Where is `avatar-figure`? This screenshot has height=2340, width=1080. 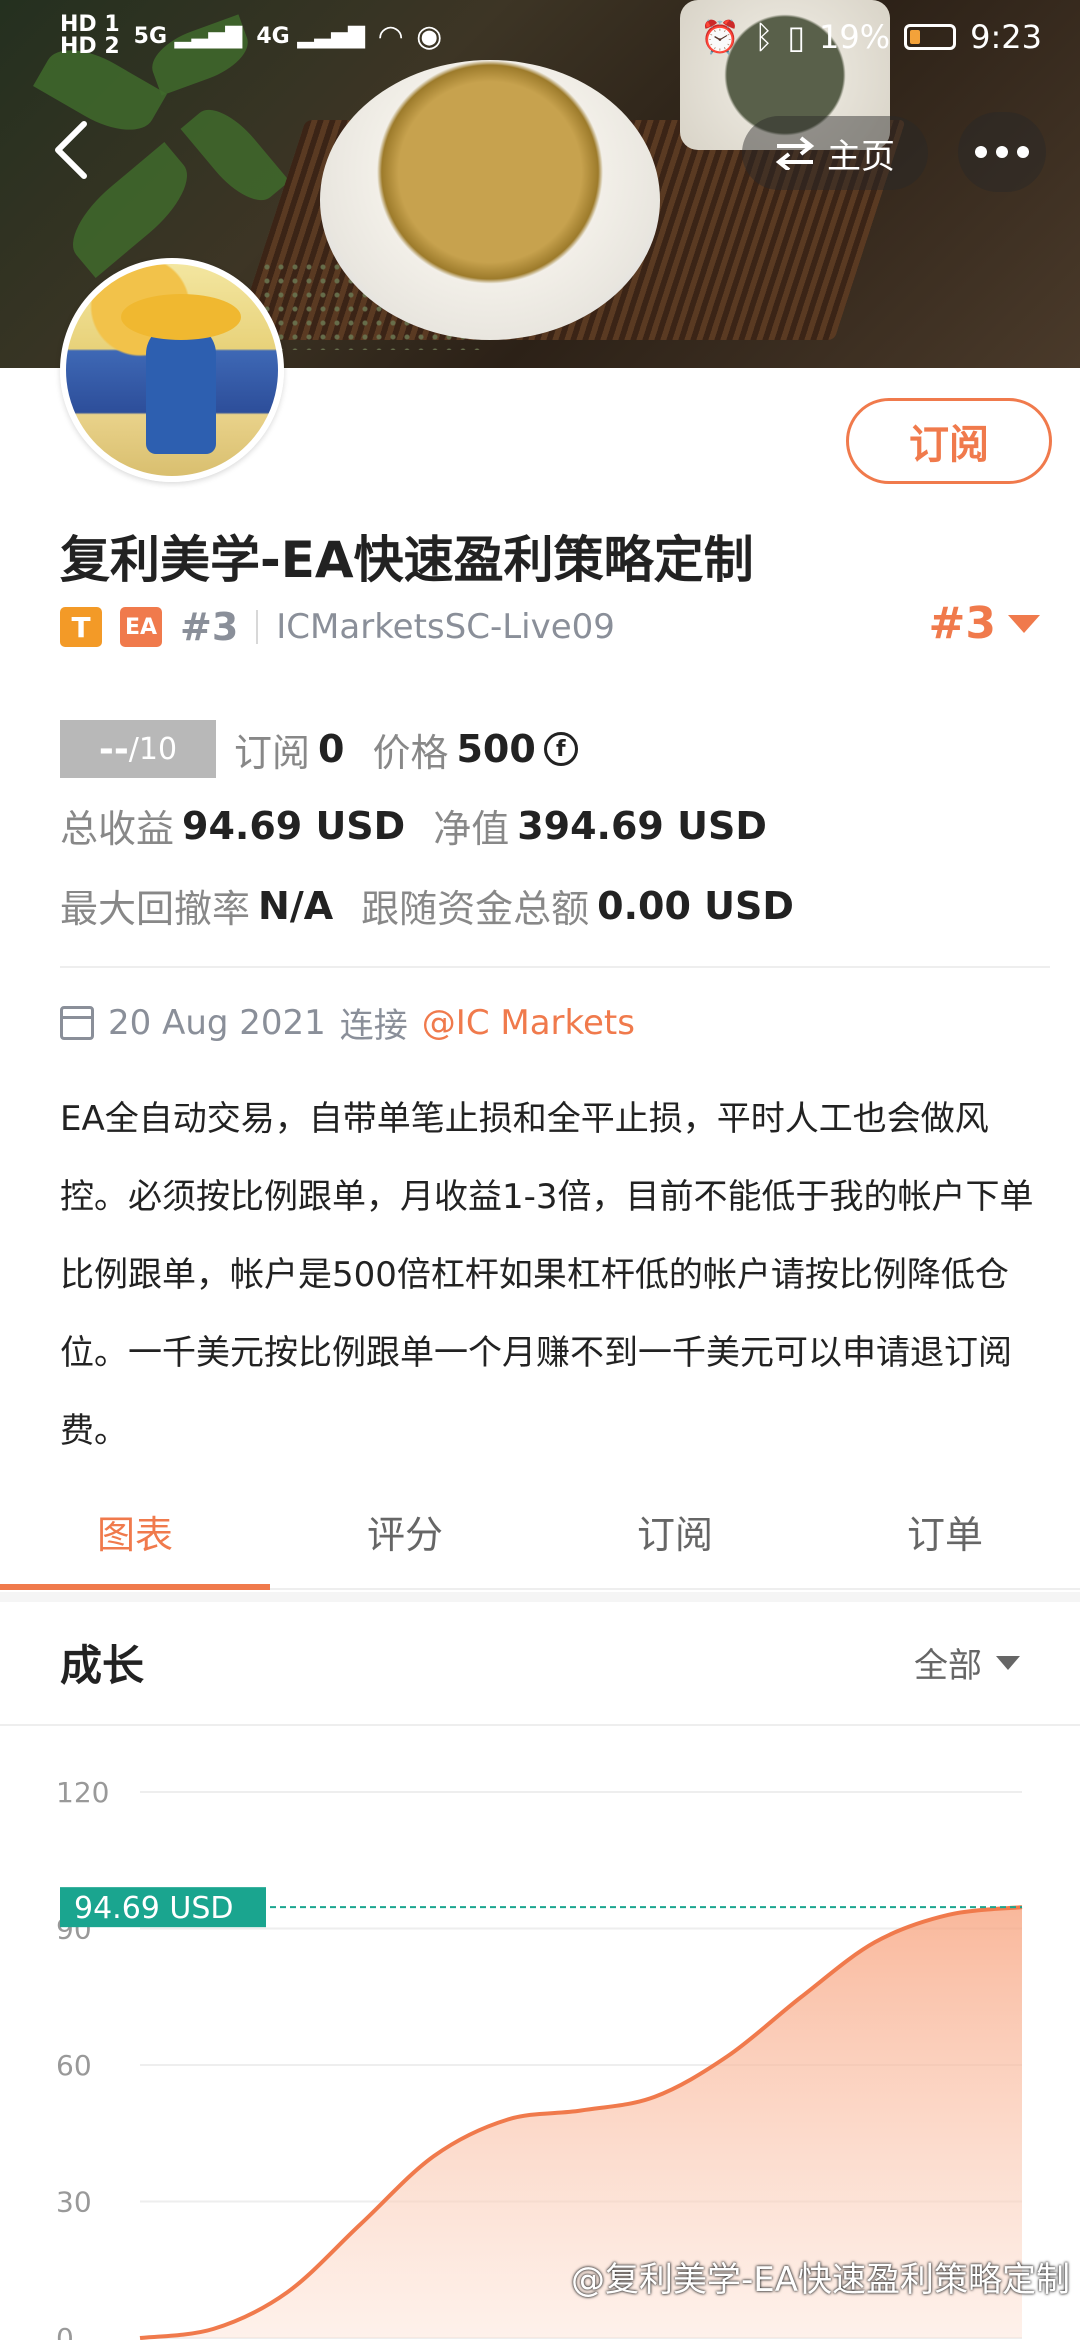
avatar-figure is located at coordinates (181, 389).